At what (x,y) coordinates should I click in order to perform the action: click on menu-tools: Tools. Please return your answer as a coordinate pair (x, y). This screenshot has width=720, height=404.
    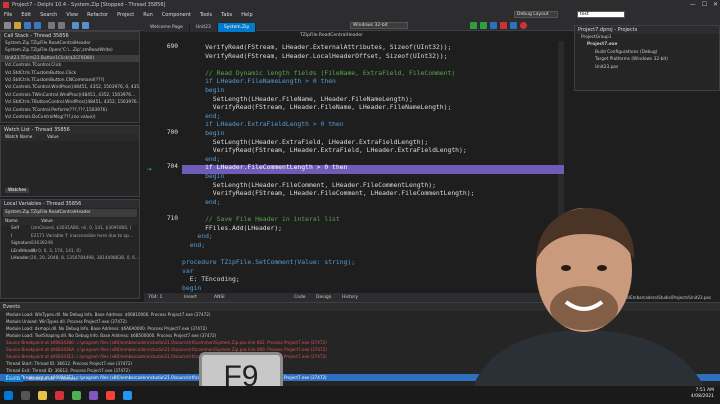
    Looking at the image, I should click on (206, 15).